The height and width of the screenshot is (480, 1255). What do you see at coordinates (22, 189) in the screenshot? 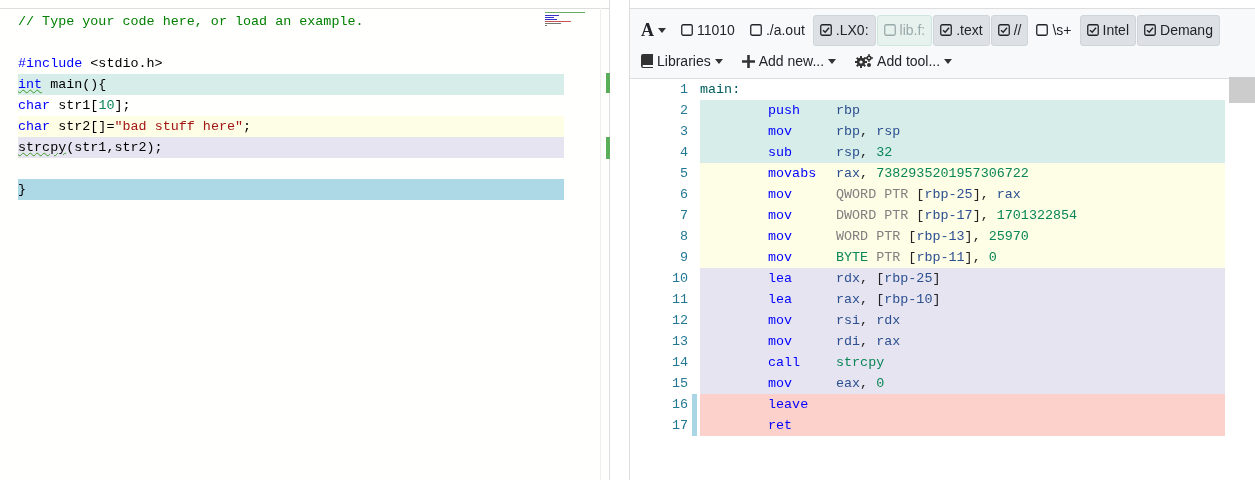
I see `code-text: }` at bounding box center [22, 189].